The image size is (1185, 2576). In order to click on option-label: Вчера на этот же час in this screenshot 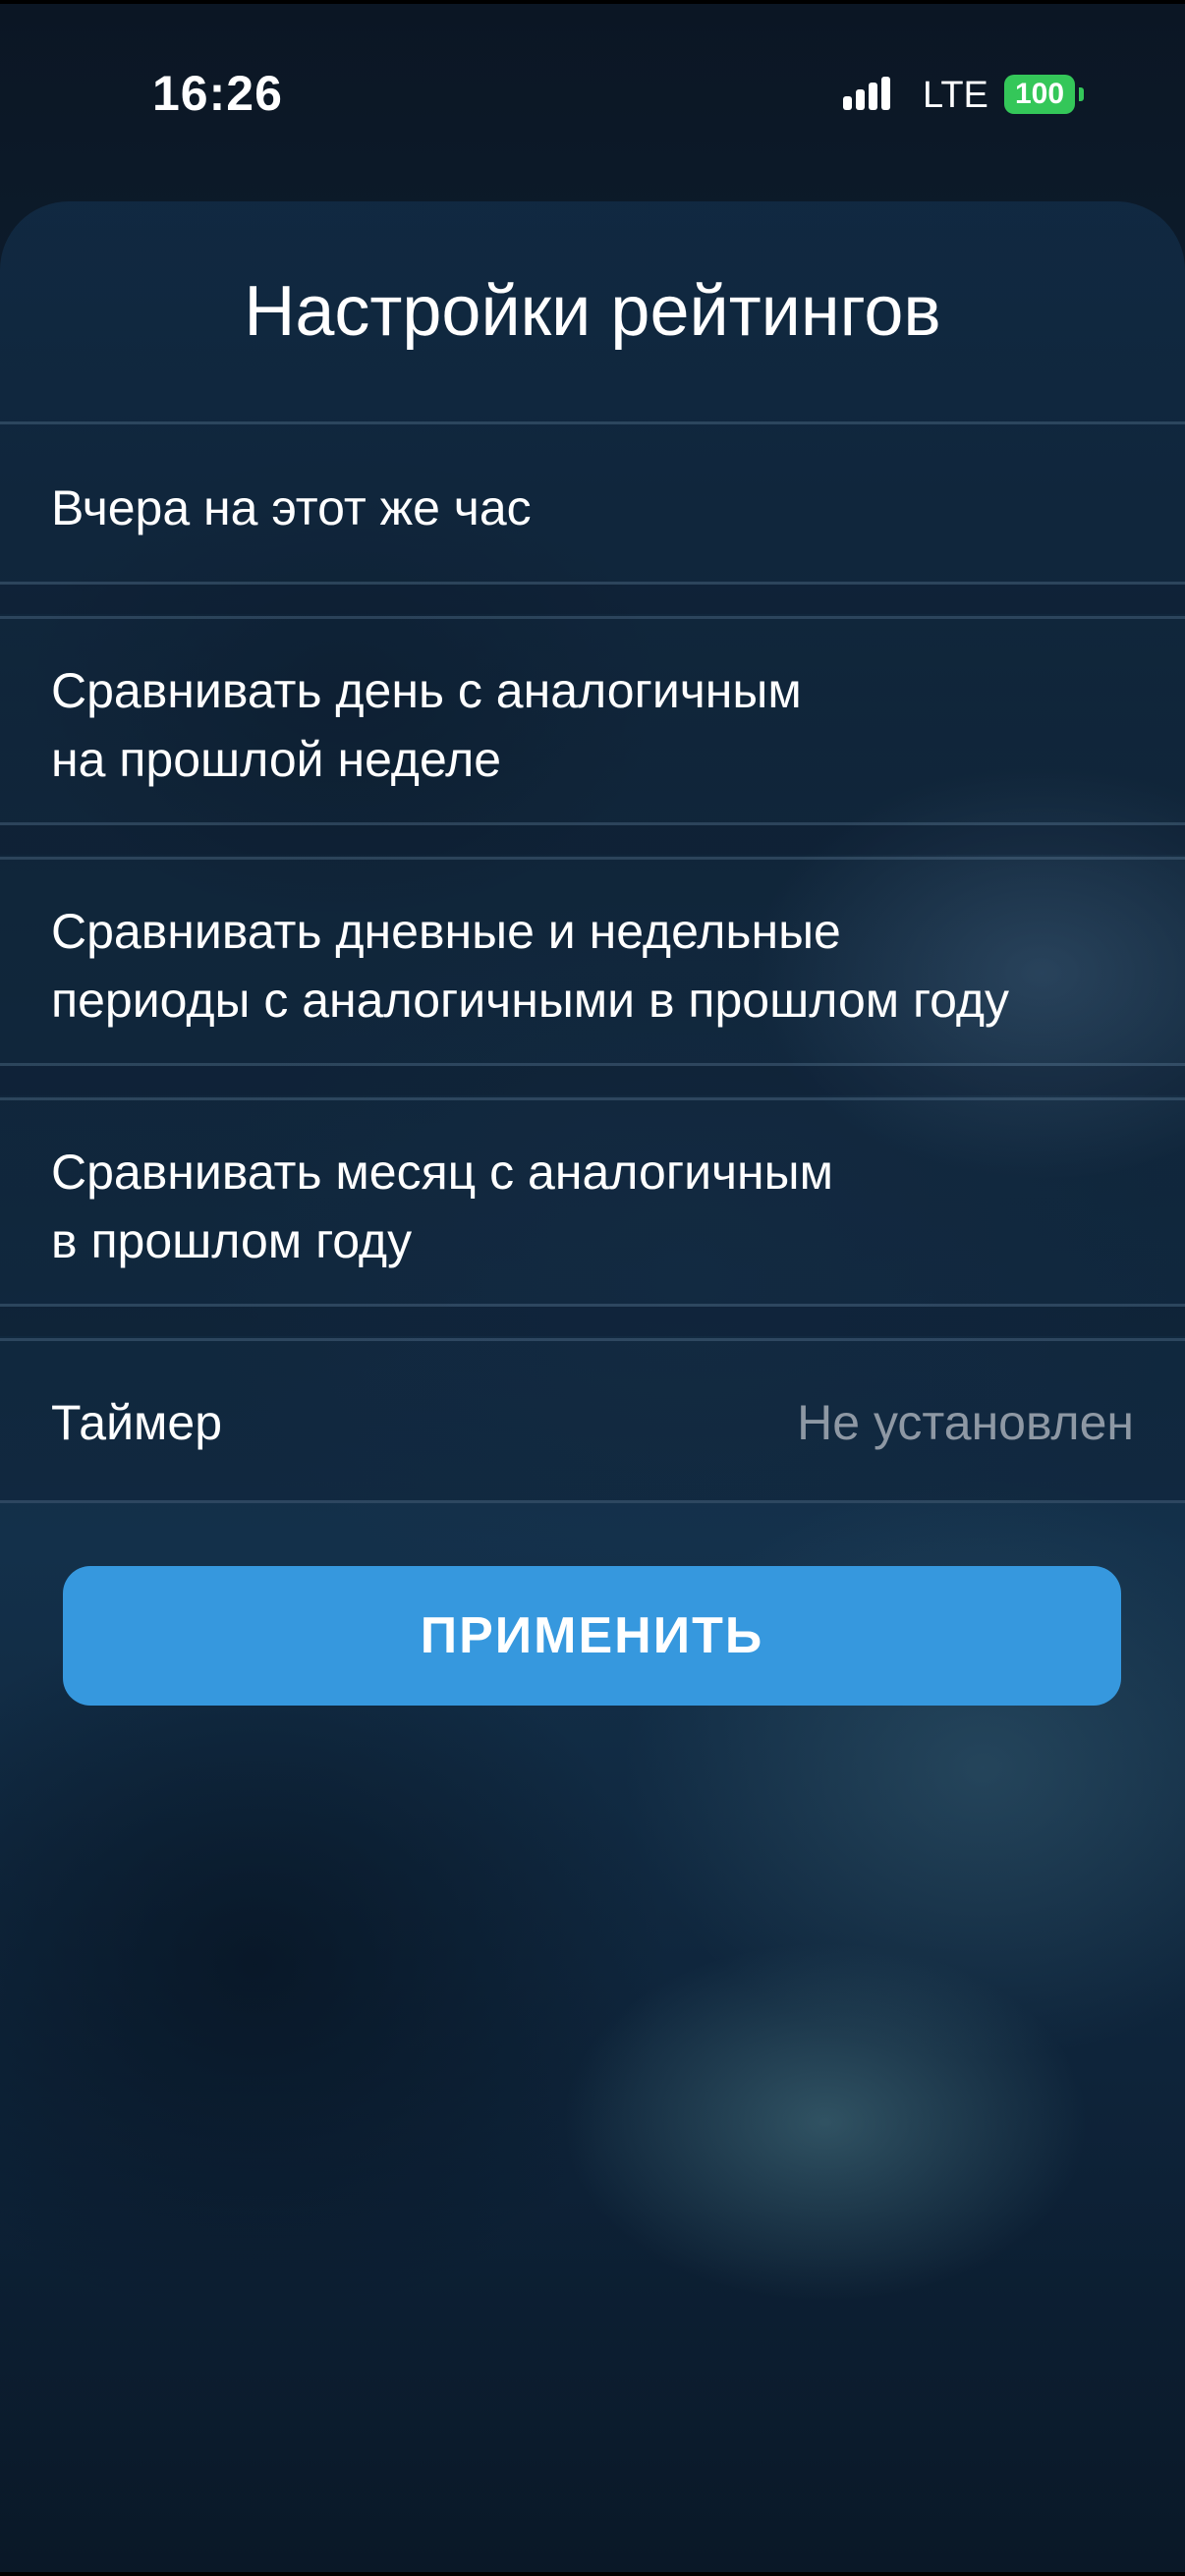, I will do `click(592, 508)`.